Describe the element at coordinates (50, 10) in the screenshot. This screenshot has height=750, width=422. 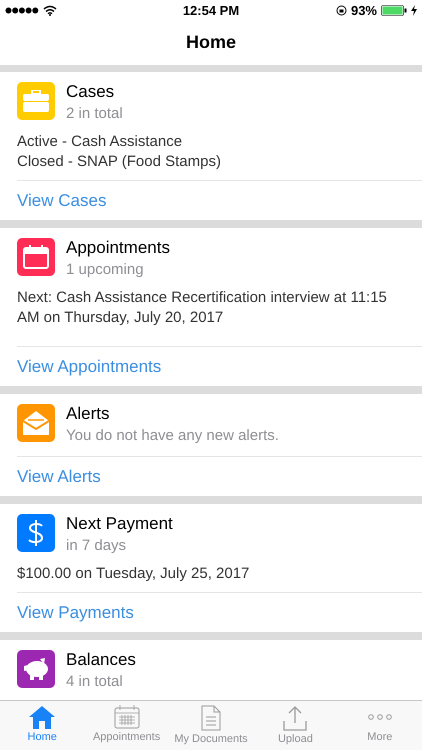
I see `wifi-icon` at that location.